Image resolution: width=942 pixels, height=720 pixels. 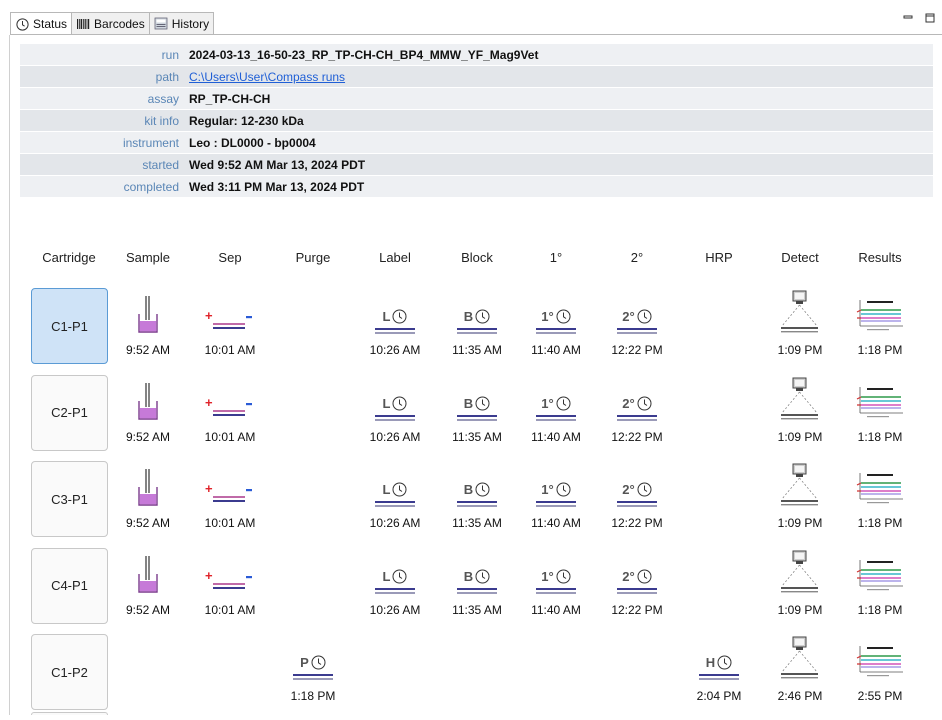 I want to click on detect-step-icon, so click(x=800, y=312).